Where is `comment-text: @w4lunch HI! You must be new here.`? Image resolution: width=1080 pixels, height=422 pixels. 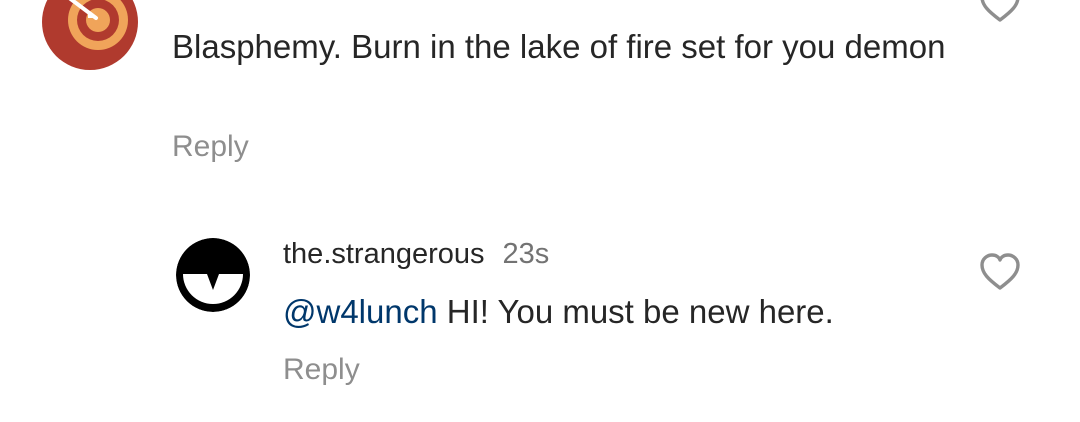
comment-text: @w4lunch HI! You must be new here. is located at coordinates (558, 312).